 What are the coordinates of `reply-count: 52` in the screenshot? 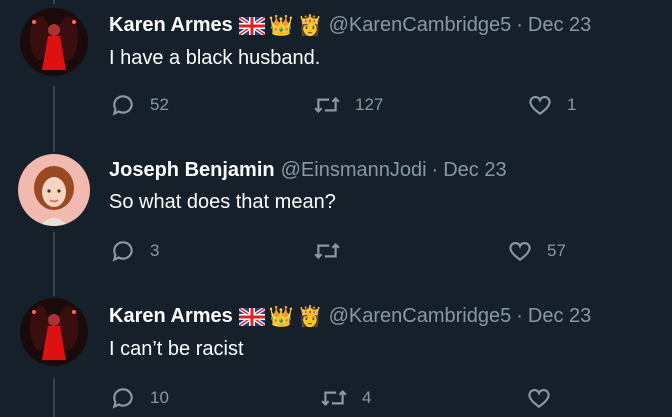 It's located at (159, 104).